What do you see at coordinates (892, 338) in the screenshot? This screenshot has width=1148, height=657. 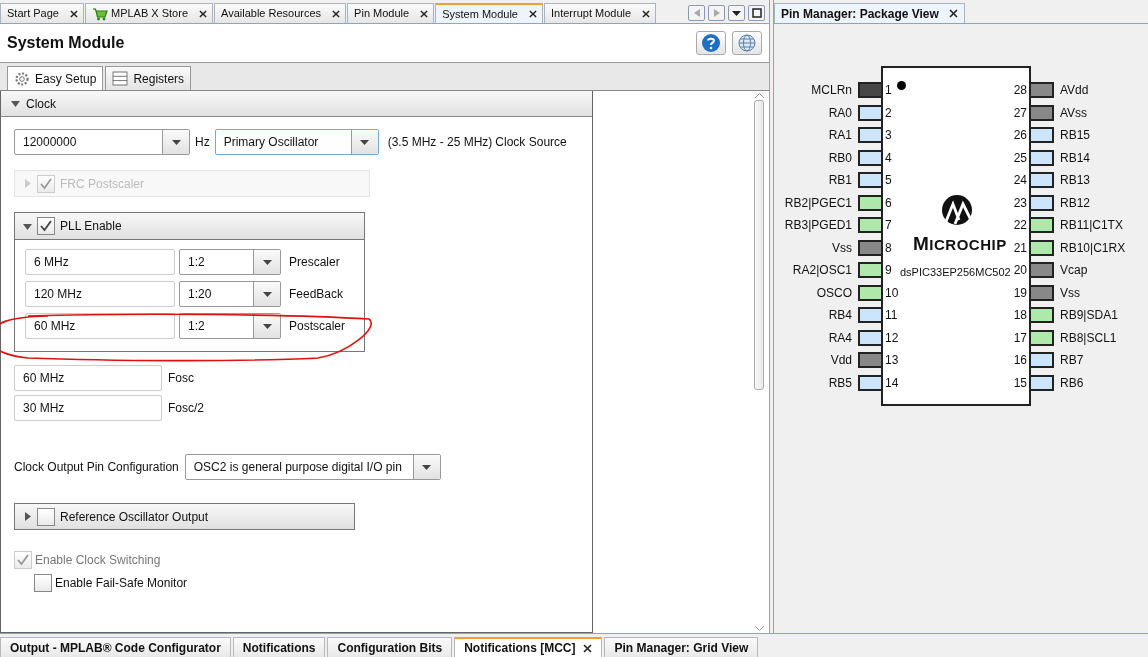 I see `pin-number: 12` at bounding box center [892, 338].